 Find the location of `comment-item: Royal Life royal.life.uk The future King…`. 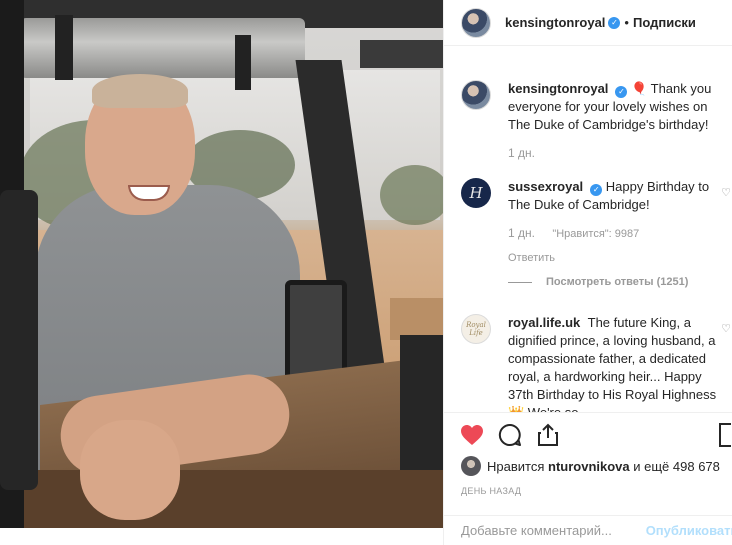

comment-item: Royal Life royal.life.uk The future King… is located at coordinates (596, 363).